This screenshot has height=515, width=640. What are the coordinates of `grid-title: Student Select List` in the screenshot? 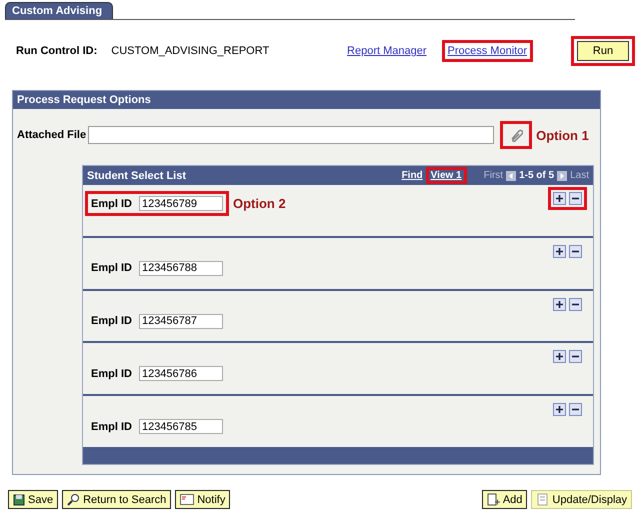 It's located at (136, 176).